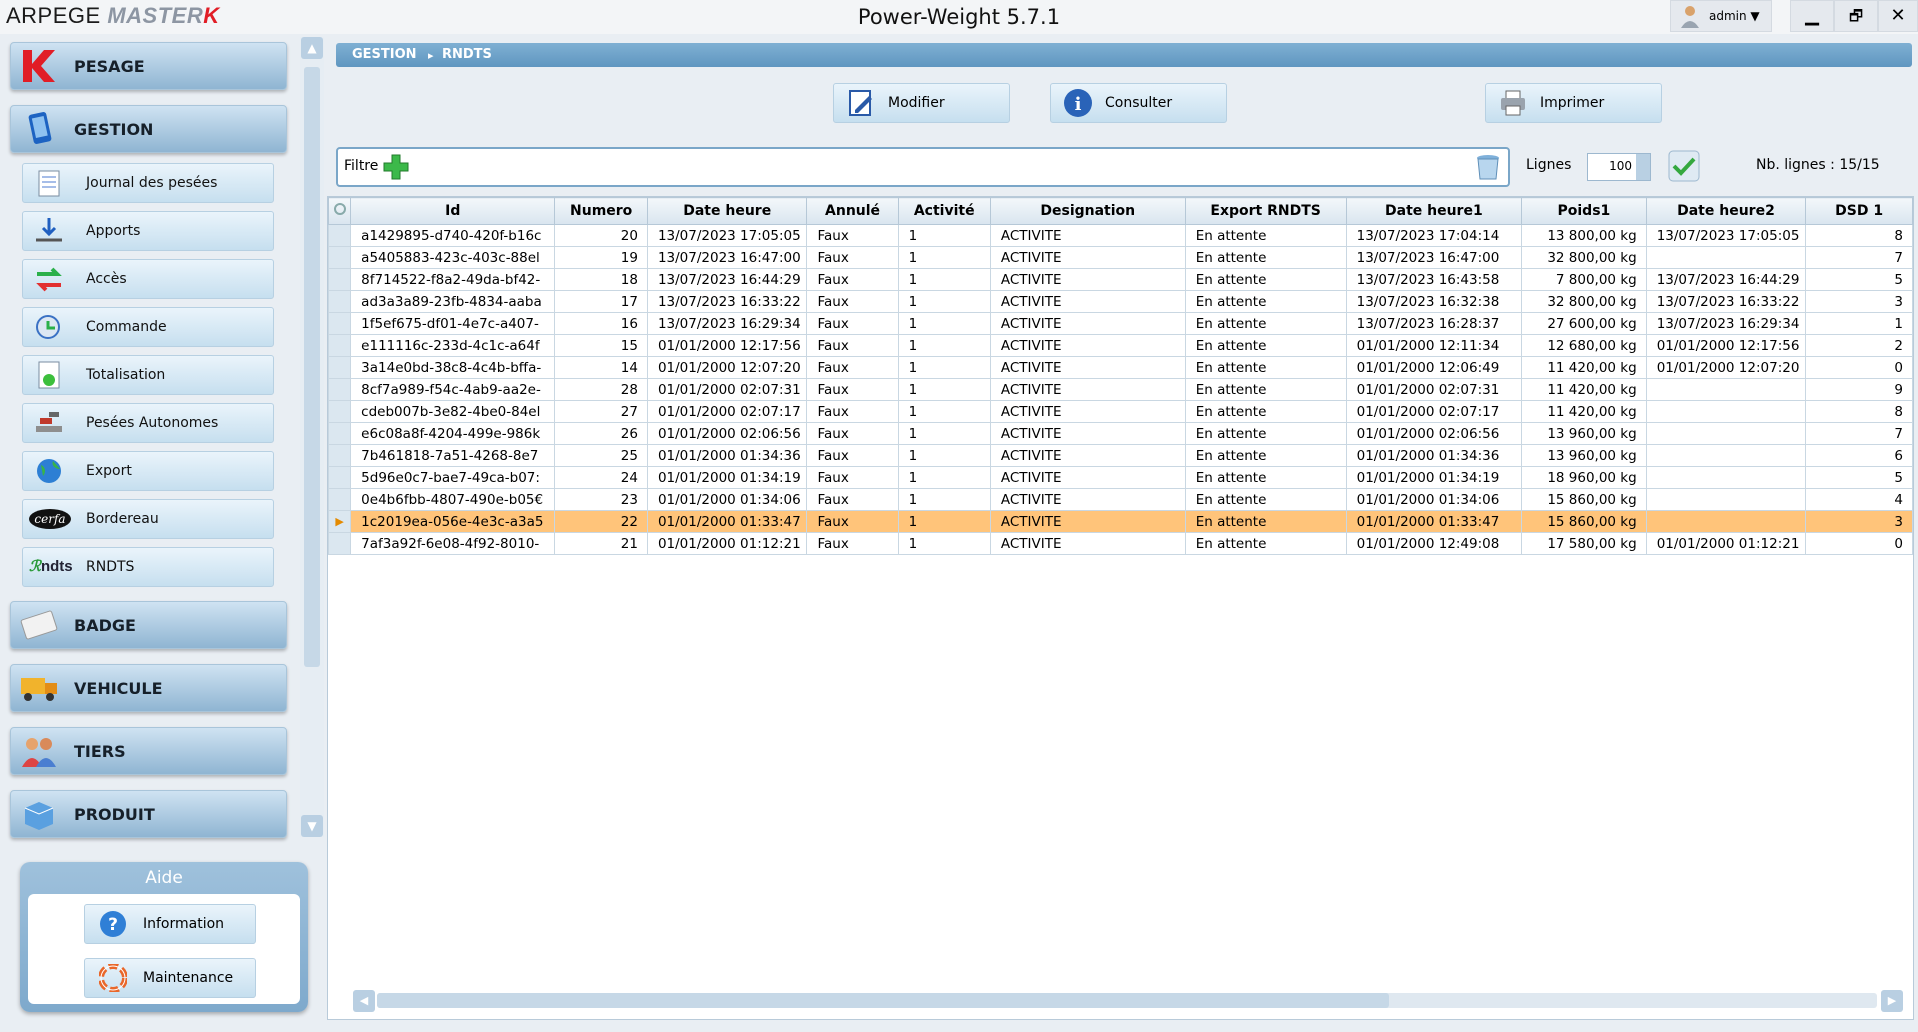 Image resolution: width=1918 pixels, height=1032 pixels. I want to click on column-header: Export RNDTS, so click(1265, 211).